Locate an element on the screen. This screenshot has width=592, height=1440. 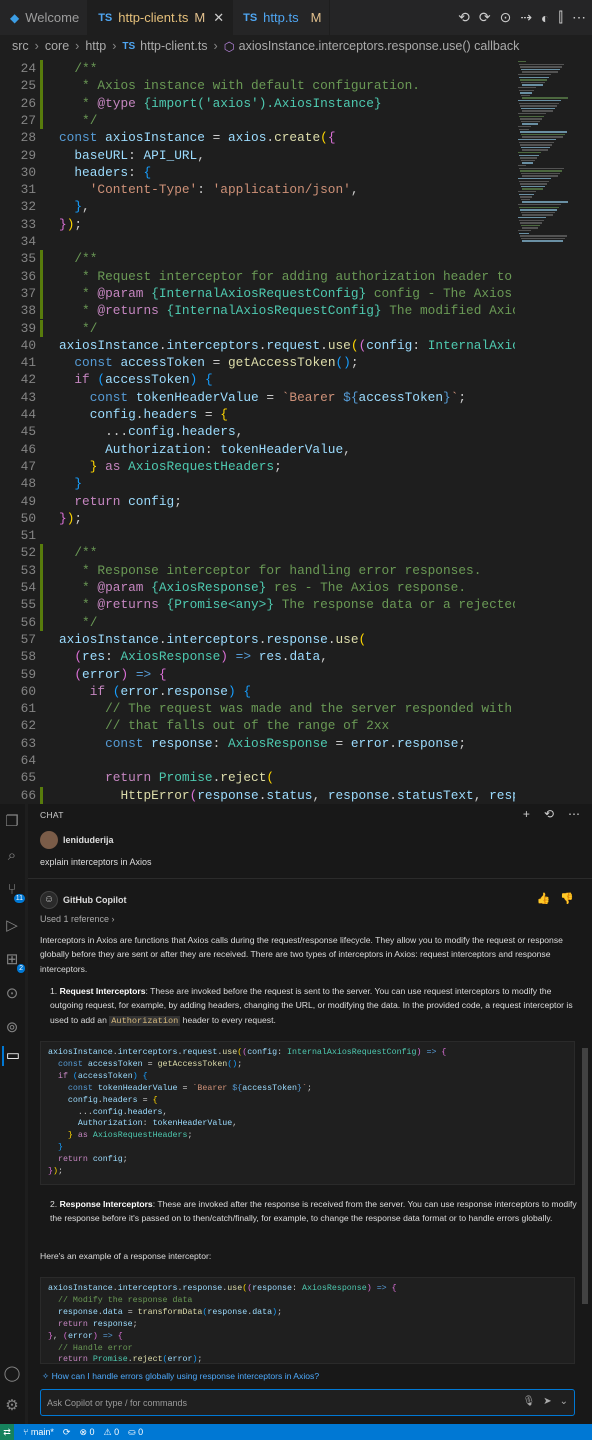
code-line: 35 /** is located at coordinates (257, 259).